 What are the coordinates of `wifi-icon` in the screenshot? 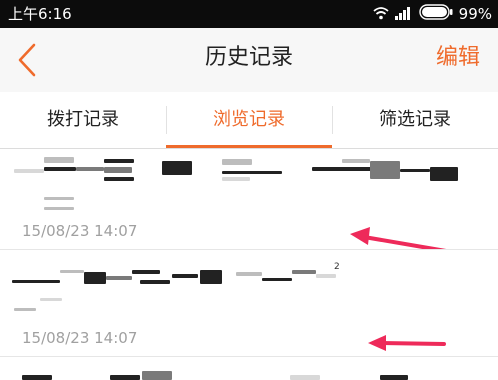 It's located at (381, 14).